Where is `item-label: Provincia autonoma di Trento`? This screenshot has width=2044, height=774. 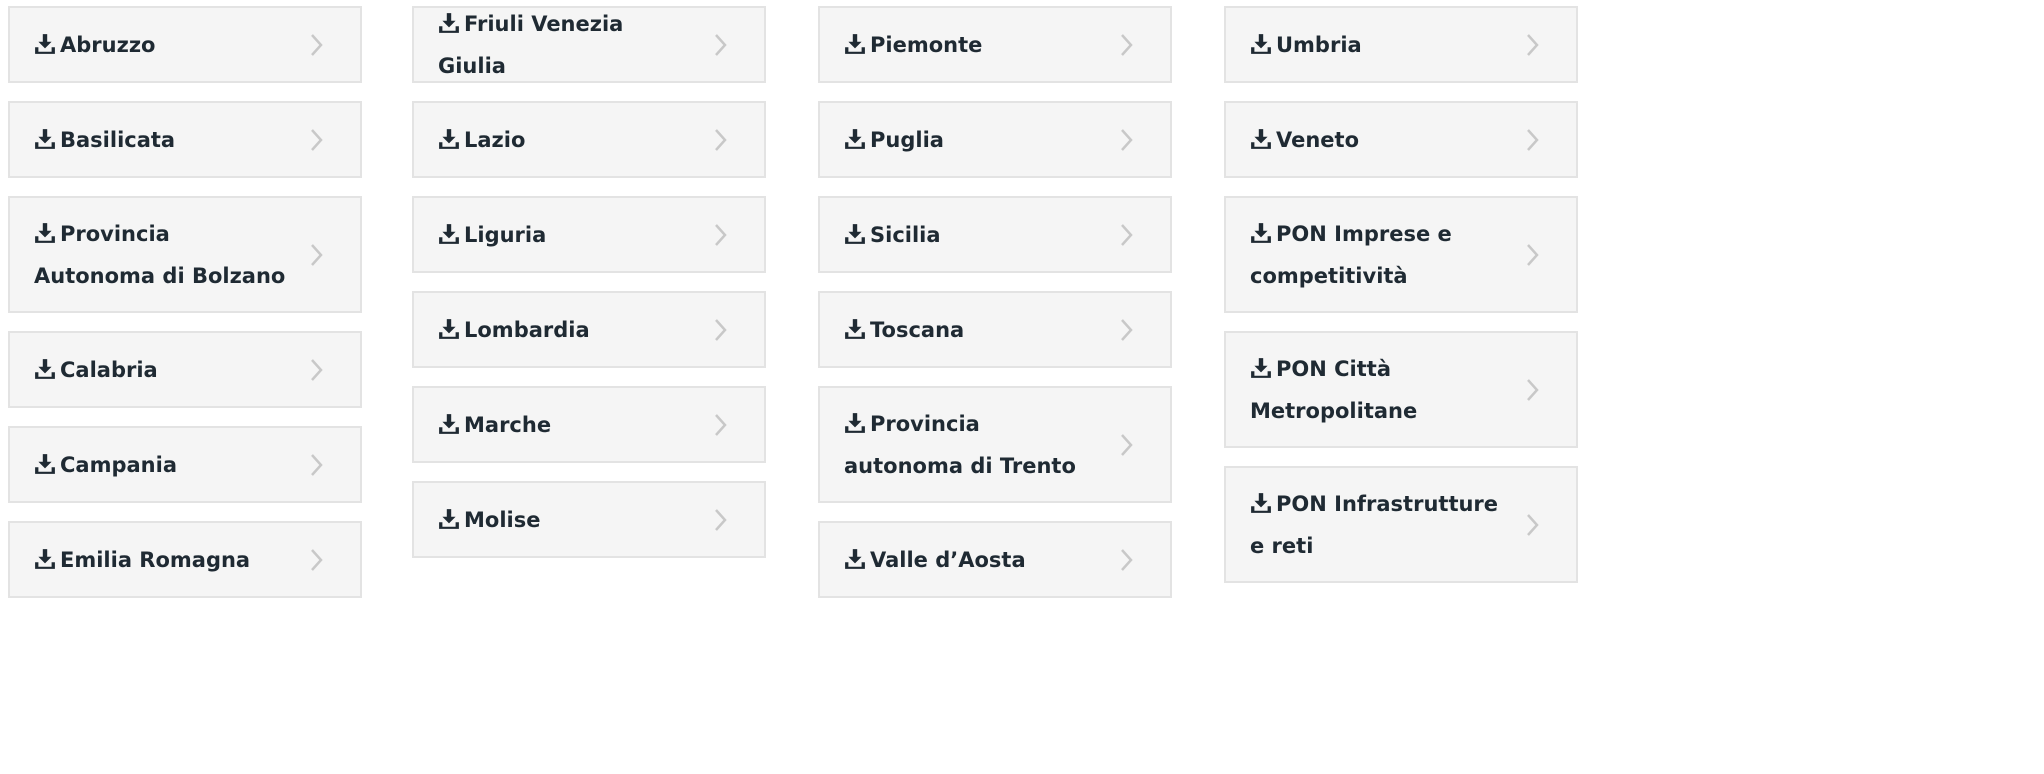
item-label: Provincia autonoma di Trento is located at coordinates (960, 444).